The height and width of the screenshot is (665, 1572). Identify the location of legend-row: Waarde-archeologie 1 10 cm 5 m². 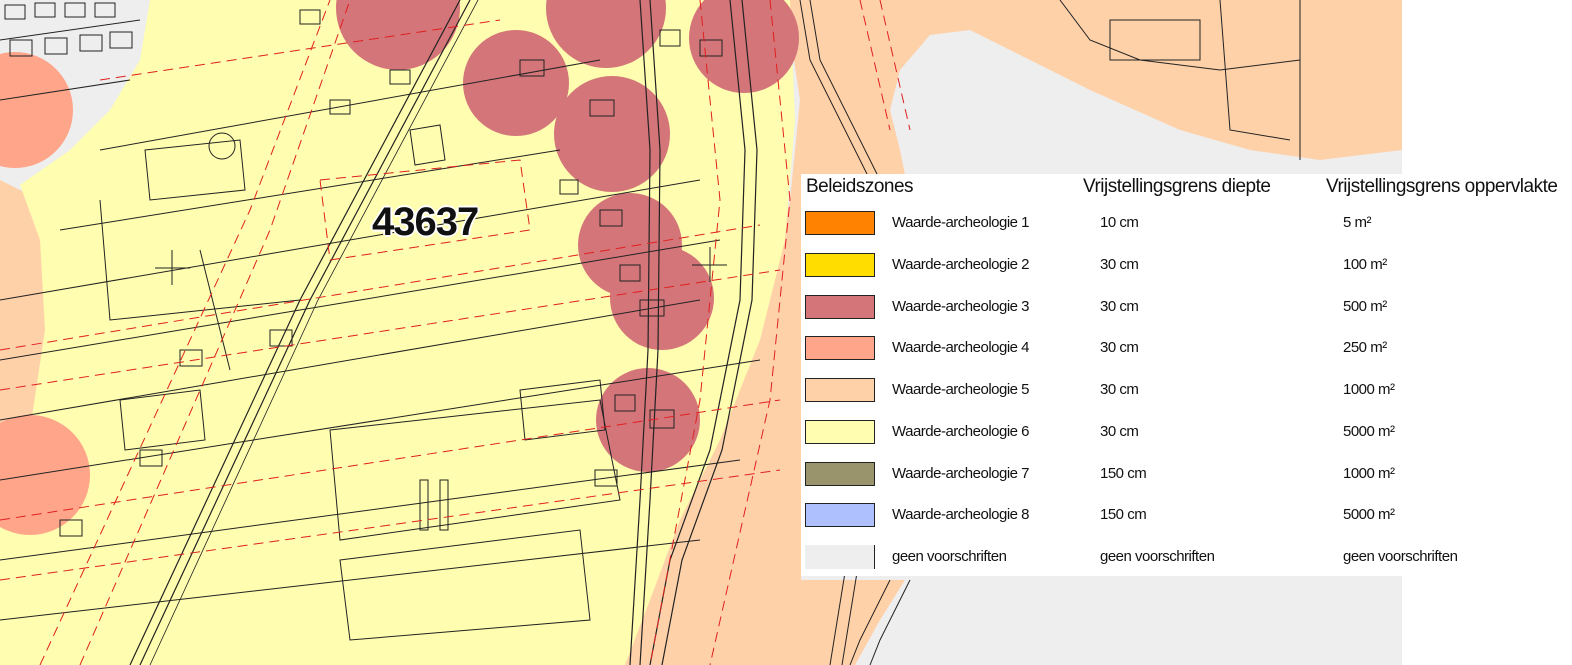
(1186, 225).